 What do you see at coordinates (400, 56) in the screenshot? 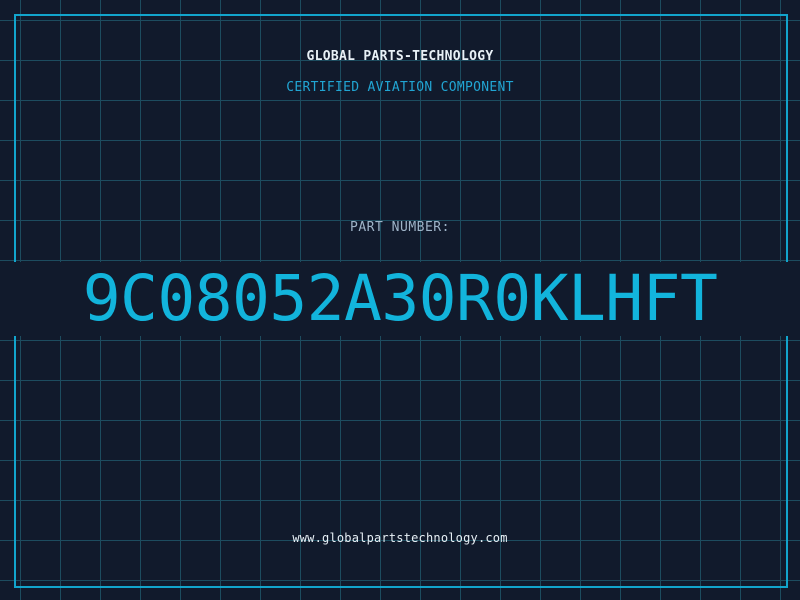
I see `company-name: GLOBAL PARTS-TECHNOLOGY` at bounding box center [400, 56].